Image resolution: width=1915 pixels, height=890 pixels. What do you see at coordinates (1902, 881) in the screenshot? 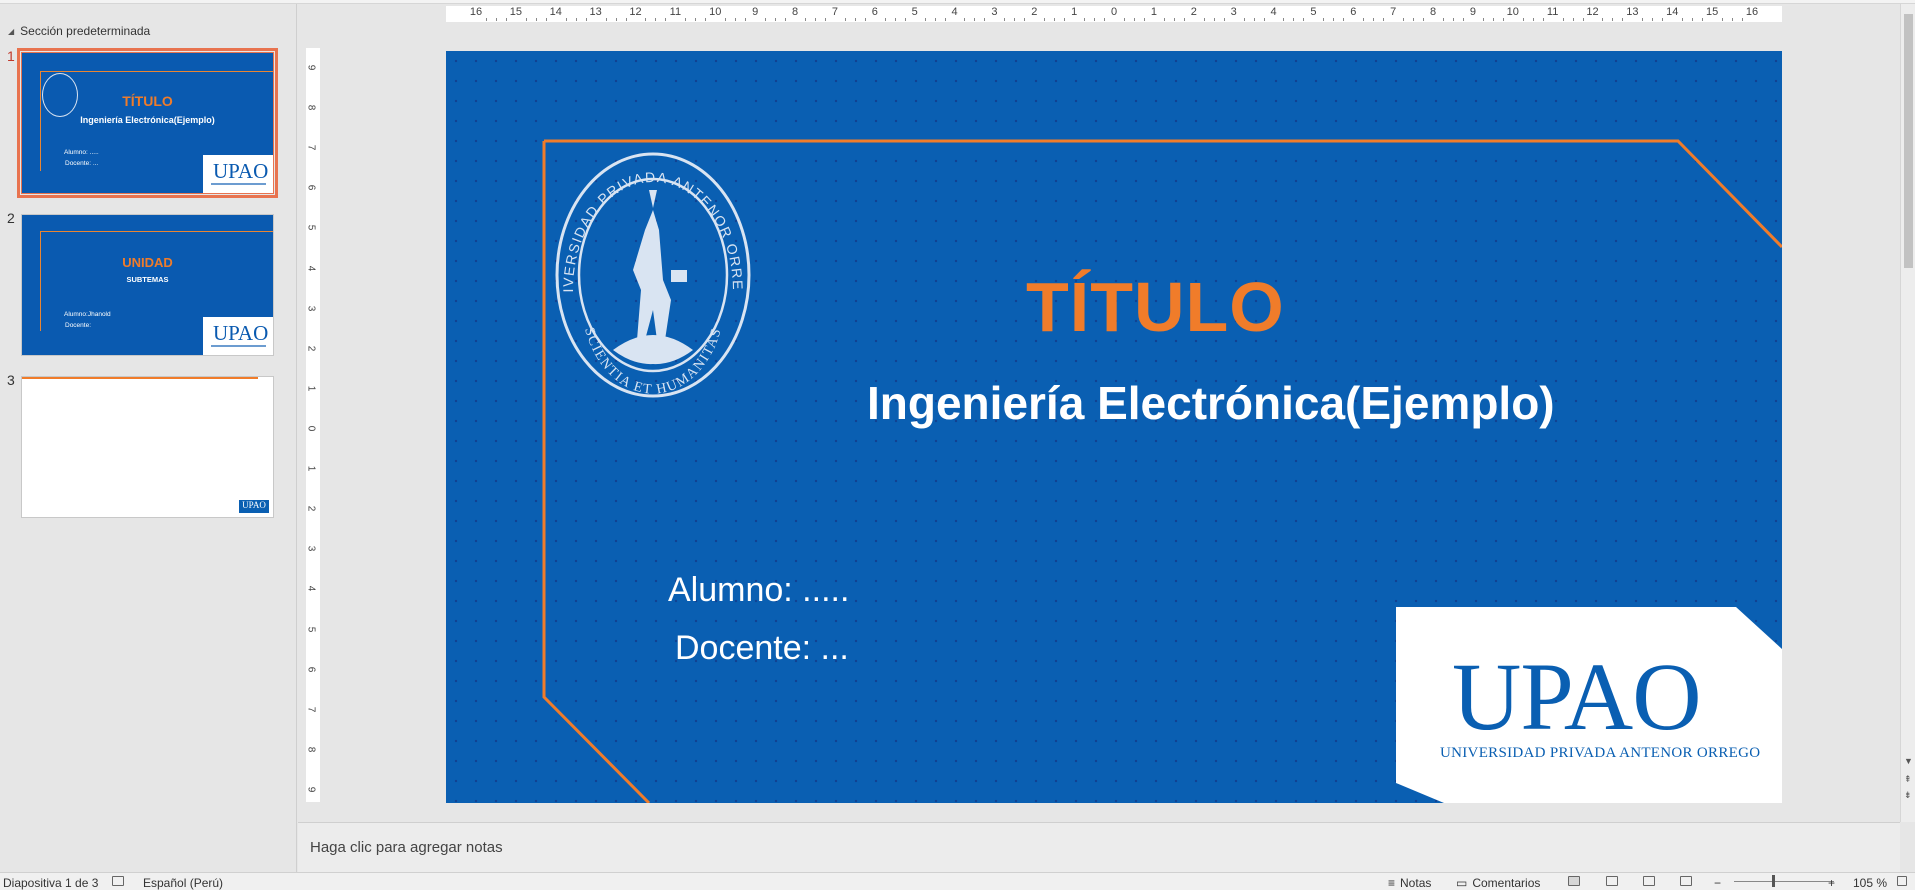
I see `fit-slide-icon` at bounding box center [1902, 881].